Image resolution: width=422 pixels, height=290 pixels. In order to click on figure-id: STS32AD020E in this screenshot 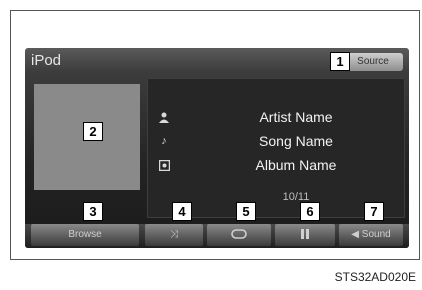, I will do `click(375, 277)`.